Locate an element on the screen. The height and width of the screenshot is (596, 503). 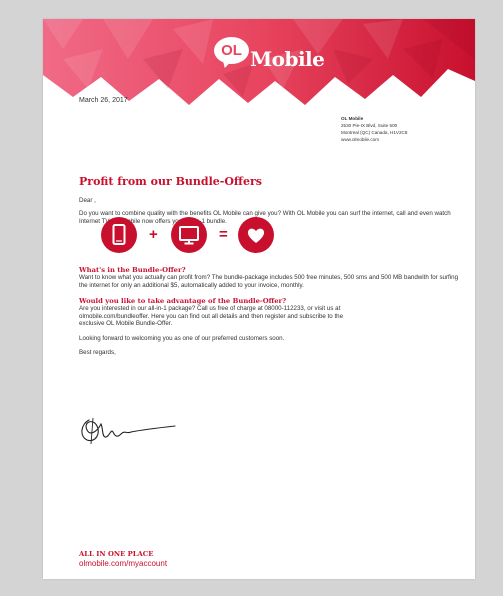
heart-icon is located at coordinates (256, 235).